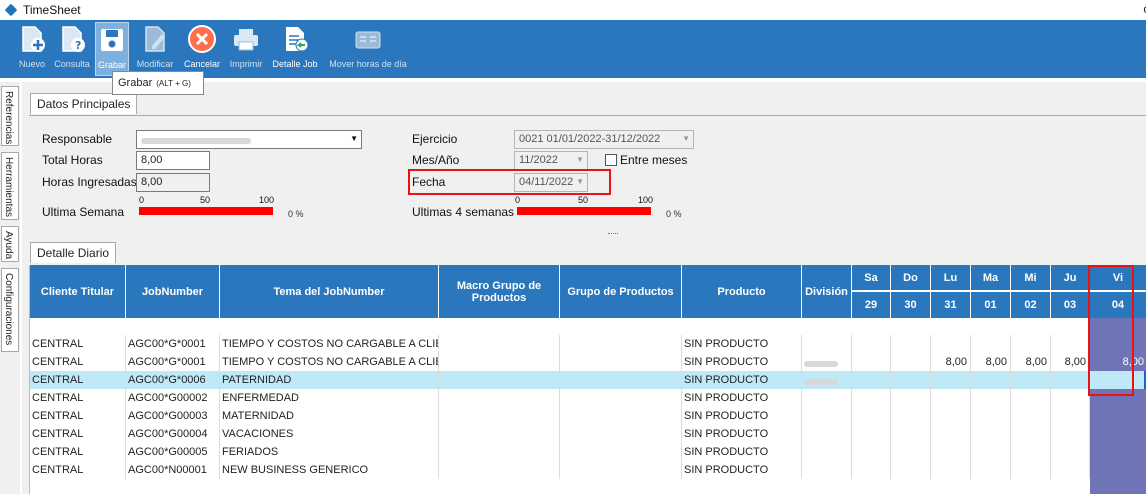 The image size is (1146, 494). I want to click on tab-detalle-diario: Detalle Diario, so click(73, 252).